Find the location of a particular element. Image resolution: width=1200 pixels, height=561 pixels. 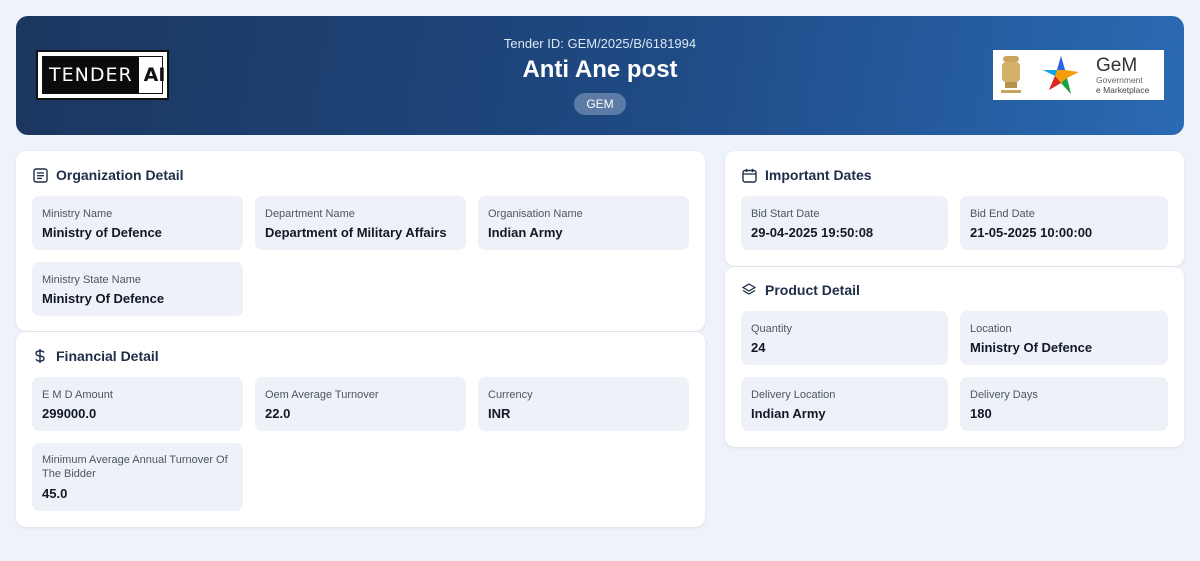

gem-logo-graphic: GeM Government e Marketplace is located at coordinates (1075, 75).